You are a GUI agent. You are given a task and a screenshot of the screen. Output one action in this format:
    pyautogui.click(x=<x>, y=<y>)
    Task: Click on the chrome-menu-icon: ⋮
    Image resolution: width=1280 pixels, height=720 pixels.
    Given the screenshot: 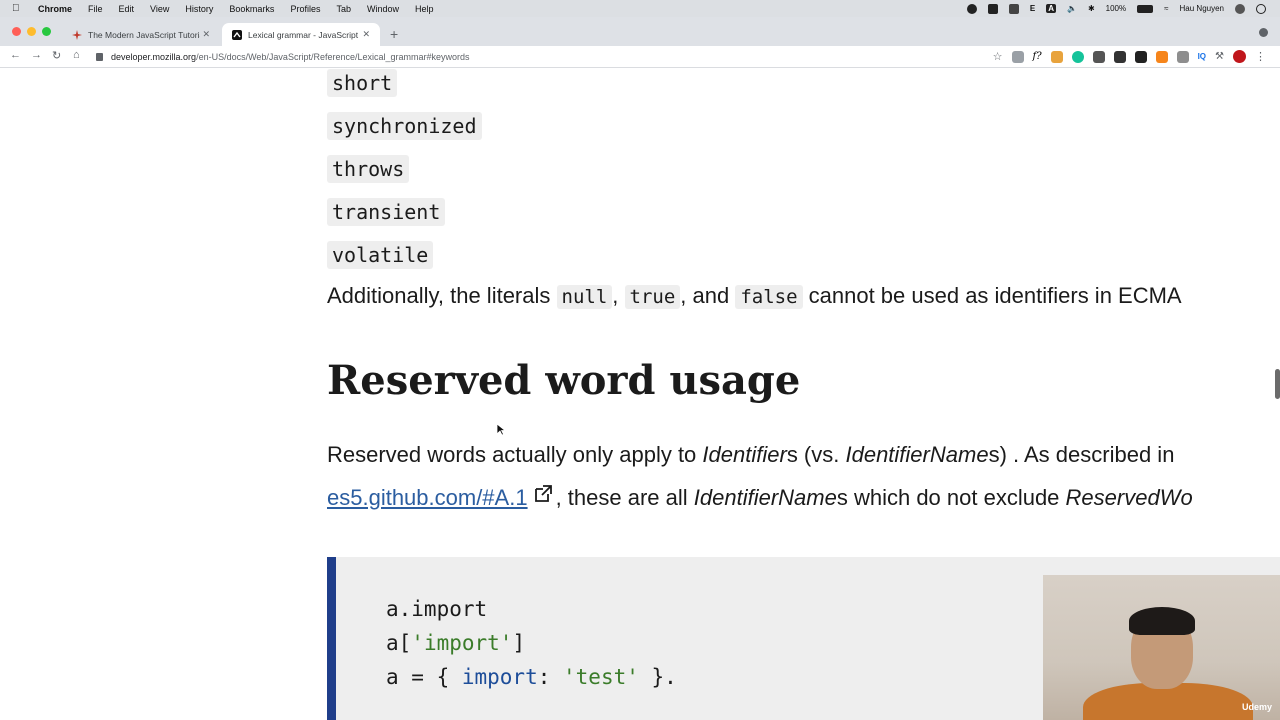 What is the action you would take?
    pyautogui.click(x=1260, y=56)
    